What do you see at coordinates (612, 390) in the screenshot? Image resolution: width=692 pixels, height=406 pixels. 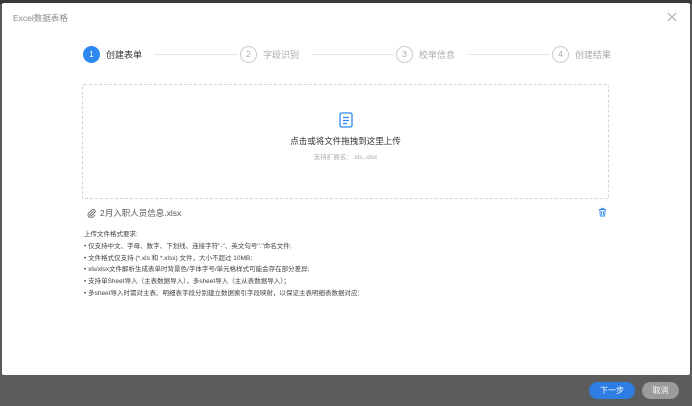 I see `next-step-button: 下一步` at bounding box center [612, 390].